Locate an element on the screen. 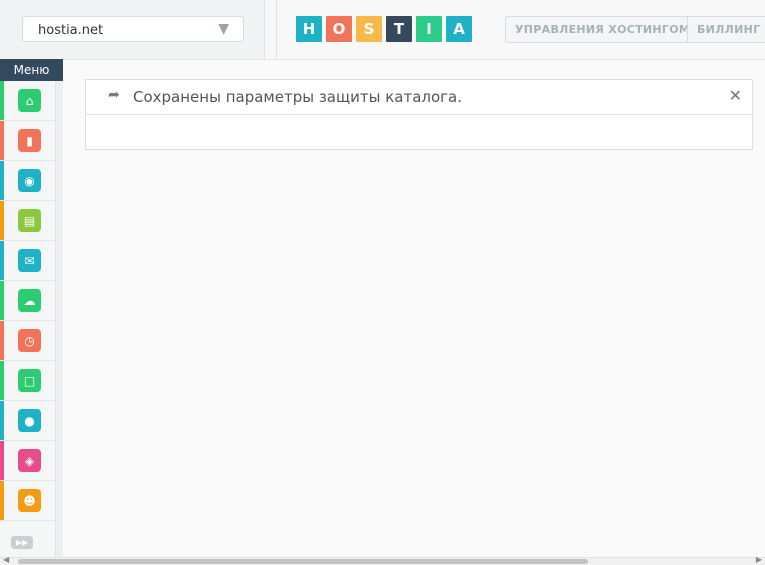  sidebar-item-shield: ◈ is located at coordinates (27, 461).